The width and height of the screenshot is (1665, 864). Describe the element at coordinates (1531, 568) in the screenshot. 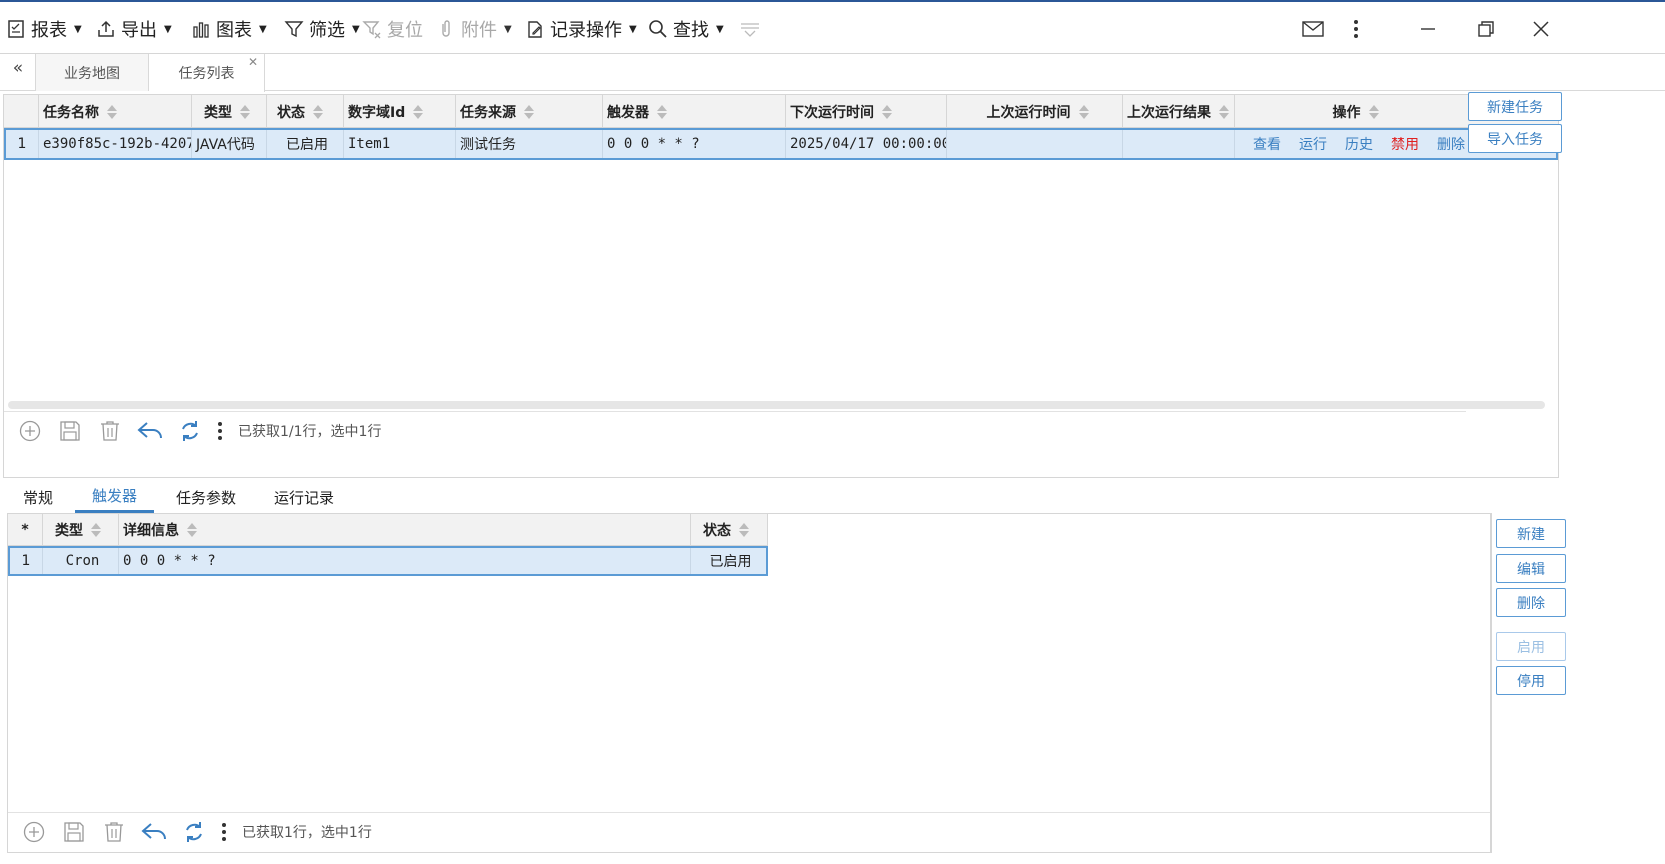

I see `edit-trigger-button: 编辑` at that location.